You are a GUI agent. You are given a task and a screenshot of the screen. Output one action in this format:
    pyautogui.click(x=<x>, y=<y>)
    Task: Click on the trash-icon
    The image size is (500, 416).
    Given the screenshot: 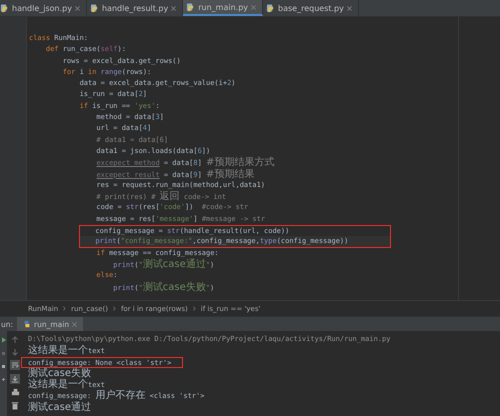 What is the action you would take?
    pyautogui.click(x=15, y=405)
    